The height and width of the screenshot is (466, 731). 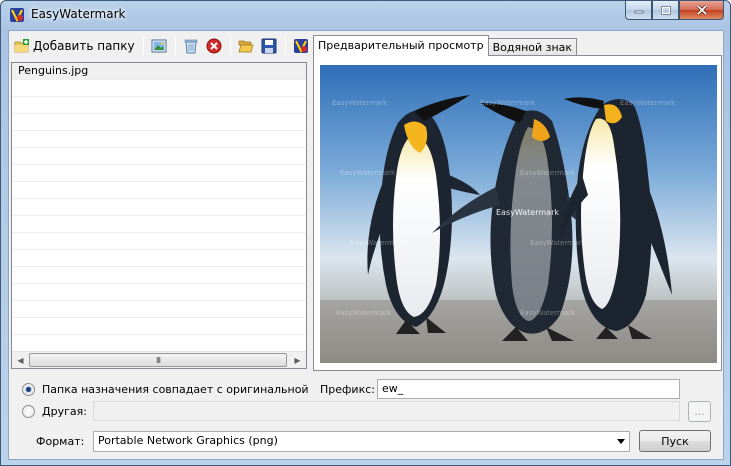 What do you see at coordinates (386, 411) in the screenshot?
I see `other-folder-path-input` at bounding box center [386, 411].